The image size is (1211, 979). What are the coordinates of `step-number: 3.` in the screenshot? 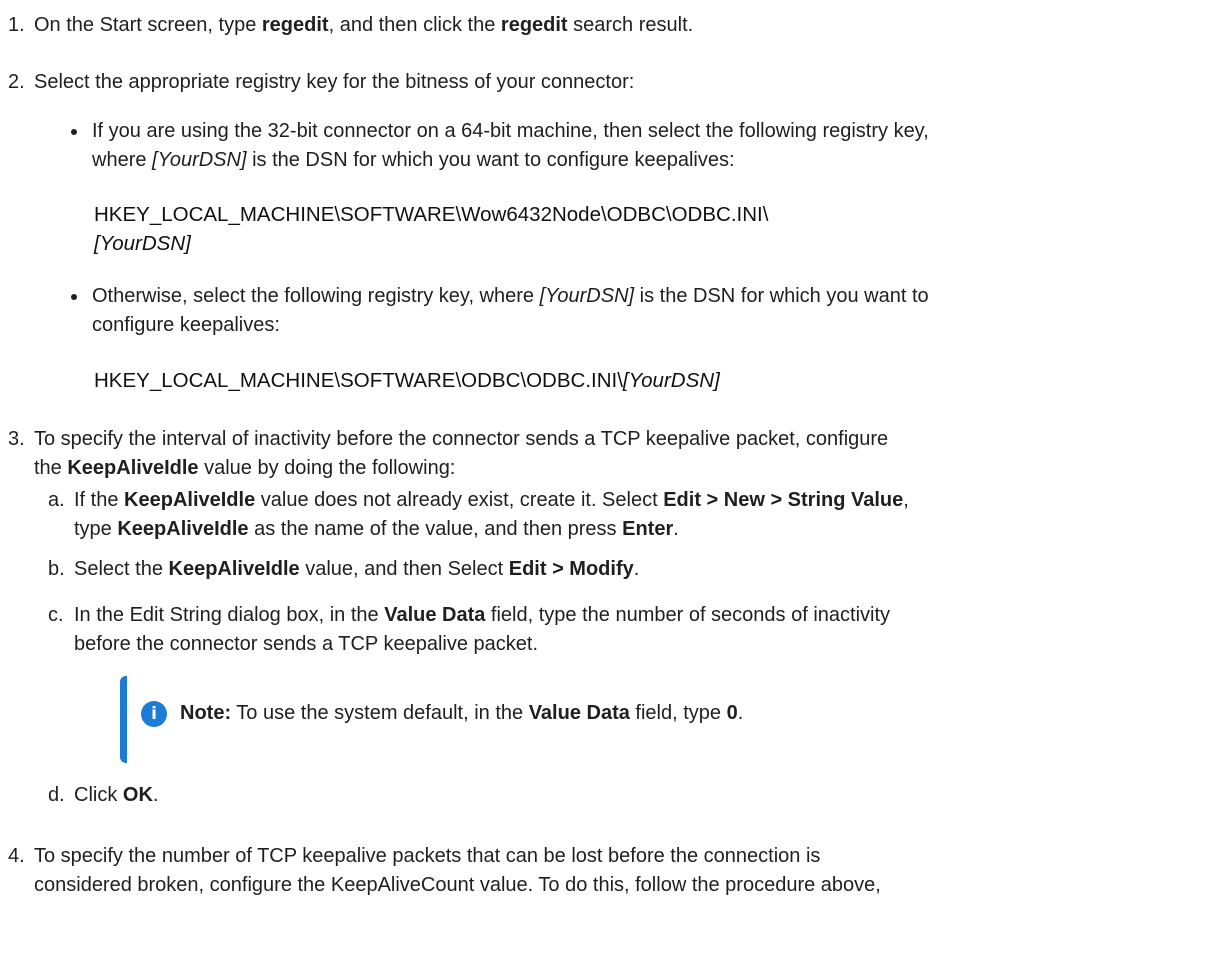 It's located at (16, 439).